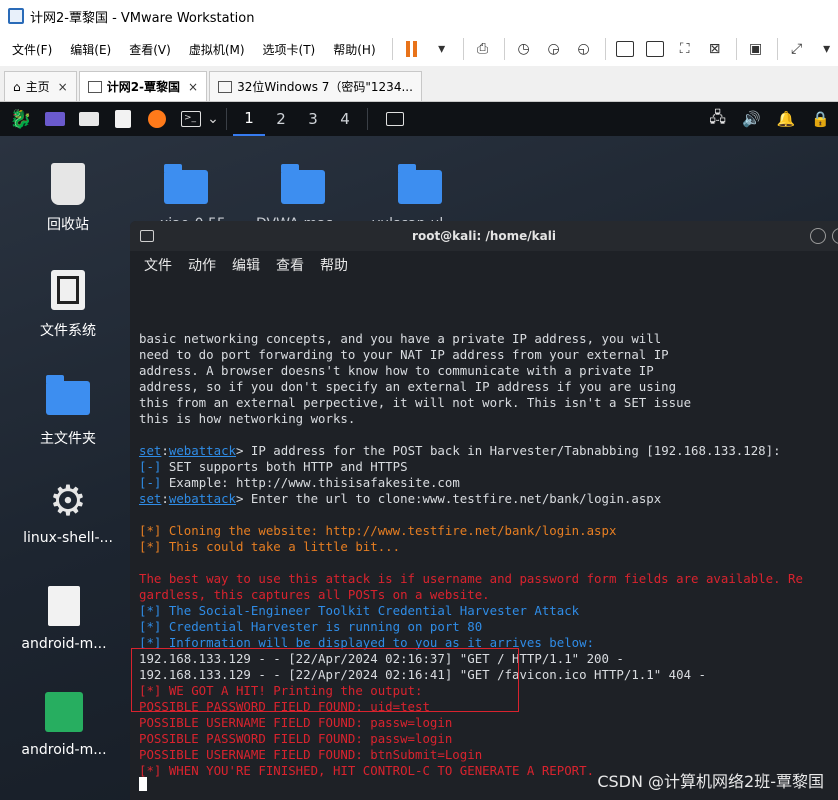 This screenshot has height=800, width=838. What do you see at coordinates (246, 265) in the screenshot?
I see `terminal-menu-edit: 编辑` at bounding box center [246, 265].